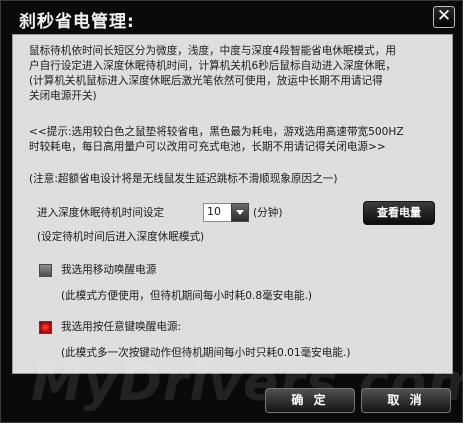 The width and height of the screenshot is (463, 423). I want to click on dialog-title: 刹秒省电管理:, so click(77, 22).